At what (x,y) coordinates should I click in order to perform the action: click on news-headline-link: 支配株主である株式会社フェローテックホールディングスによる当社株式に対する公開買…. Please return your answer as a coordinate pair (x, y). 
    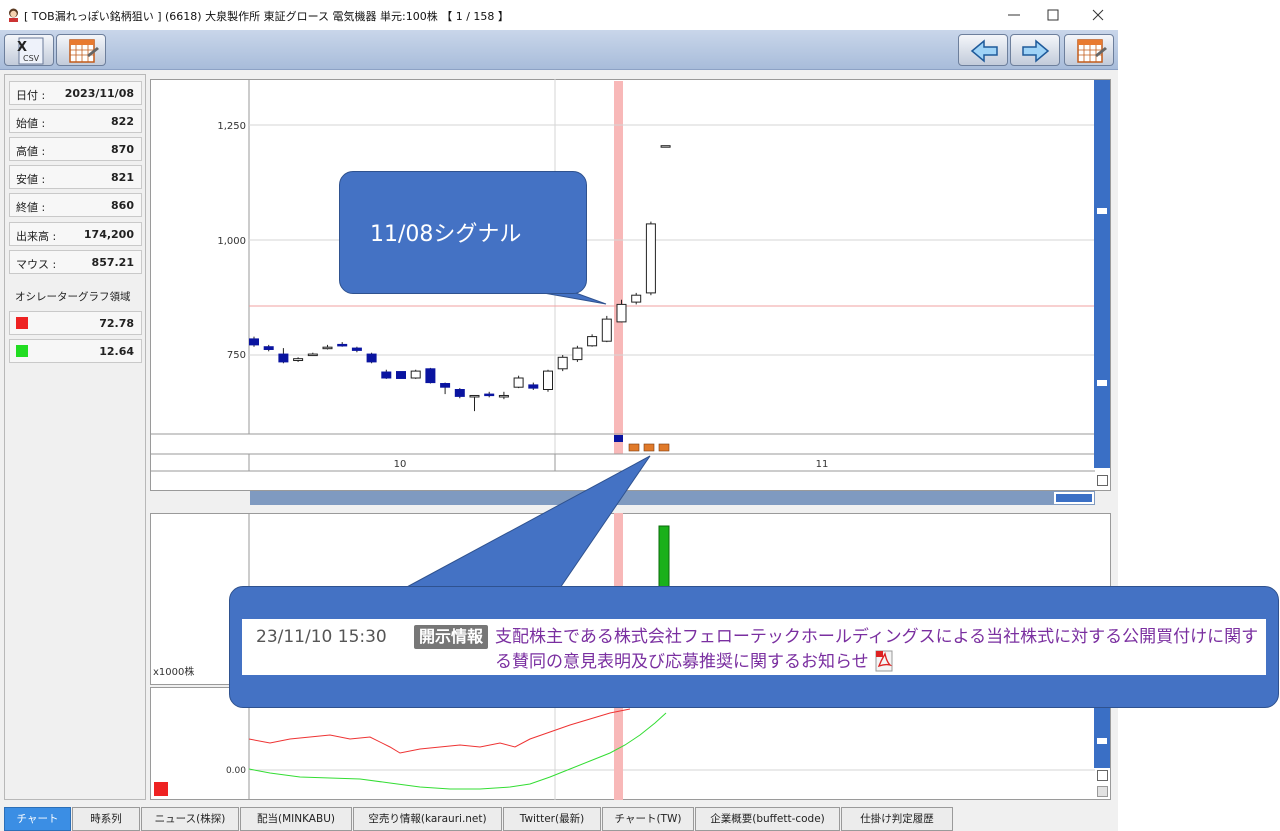
    Looking at the image, I should click on (880, 650).